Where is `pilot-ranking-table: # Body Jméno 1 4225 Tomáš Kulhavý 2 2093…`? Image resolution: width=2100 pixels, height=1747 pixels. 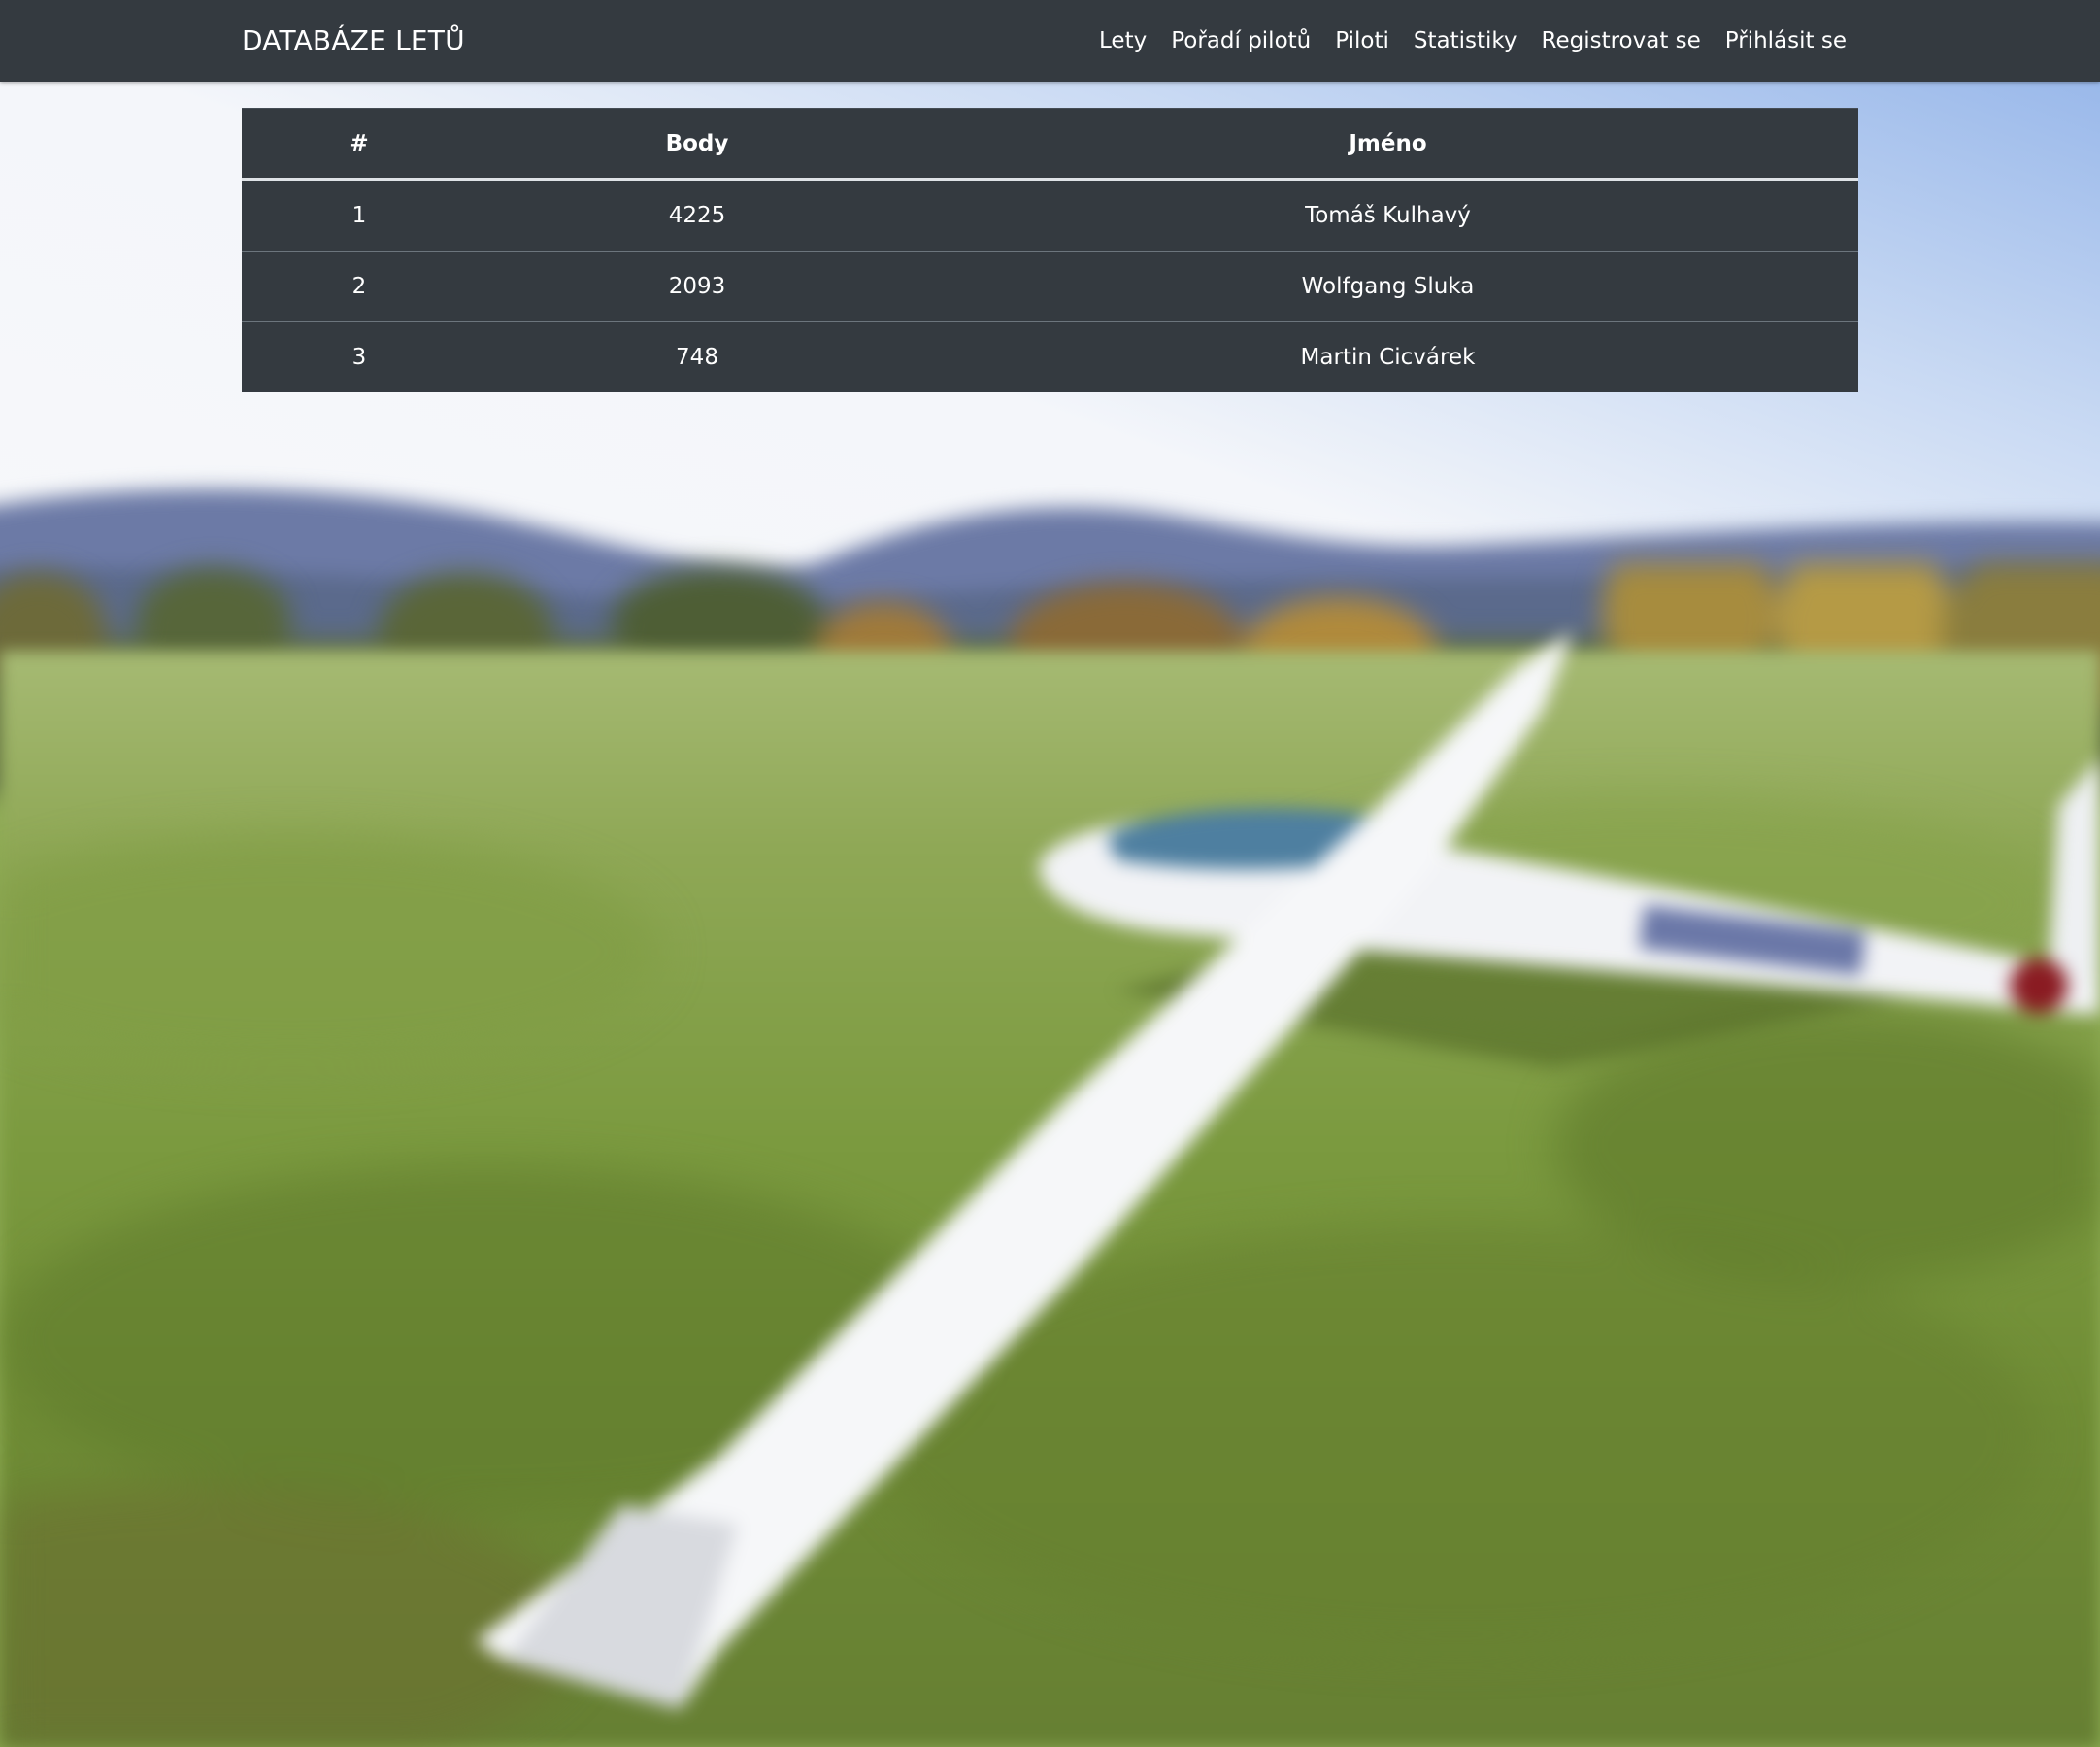 pilot-ranking-table: # Body Jméno 1 4225 Tomáš Kulhavý 2 2093… is located at coordinates (1050, 250).